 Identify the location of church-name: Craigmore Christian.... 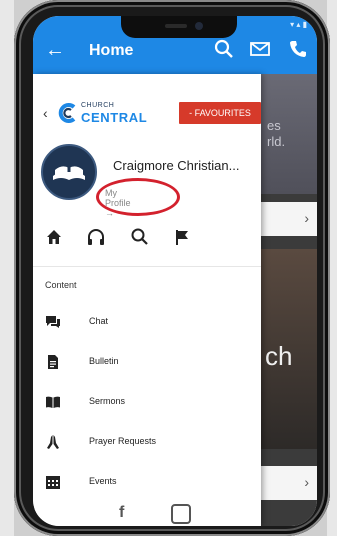
(193, 165).